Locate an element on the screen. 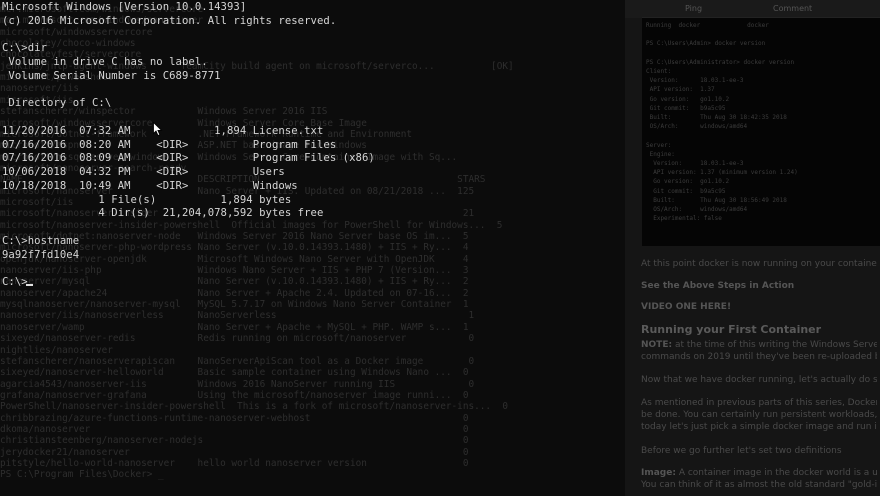 The image size is (880, 496). thumbnail-text-line: Engine: is located at coordinates (660, 154).